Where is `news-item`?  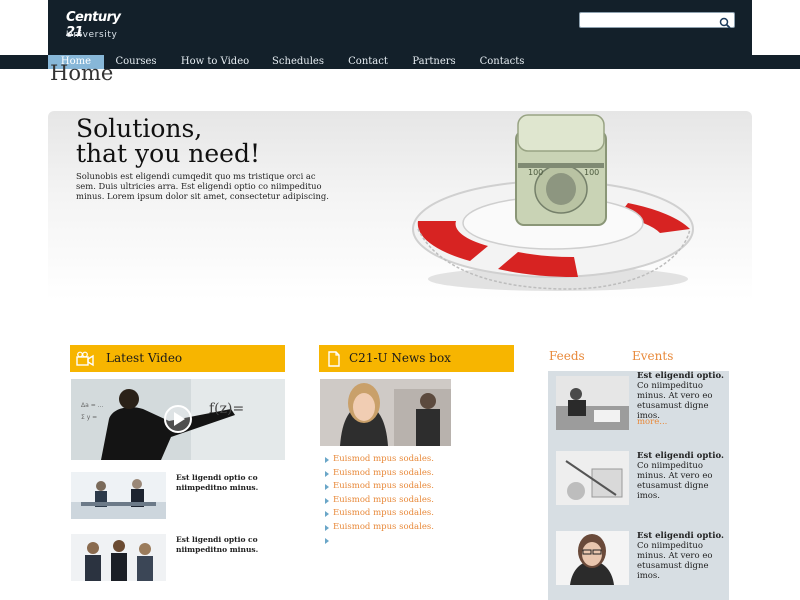
news-item is located at coordinates (379, 542).